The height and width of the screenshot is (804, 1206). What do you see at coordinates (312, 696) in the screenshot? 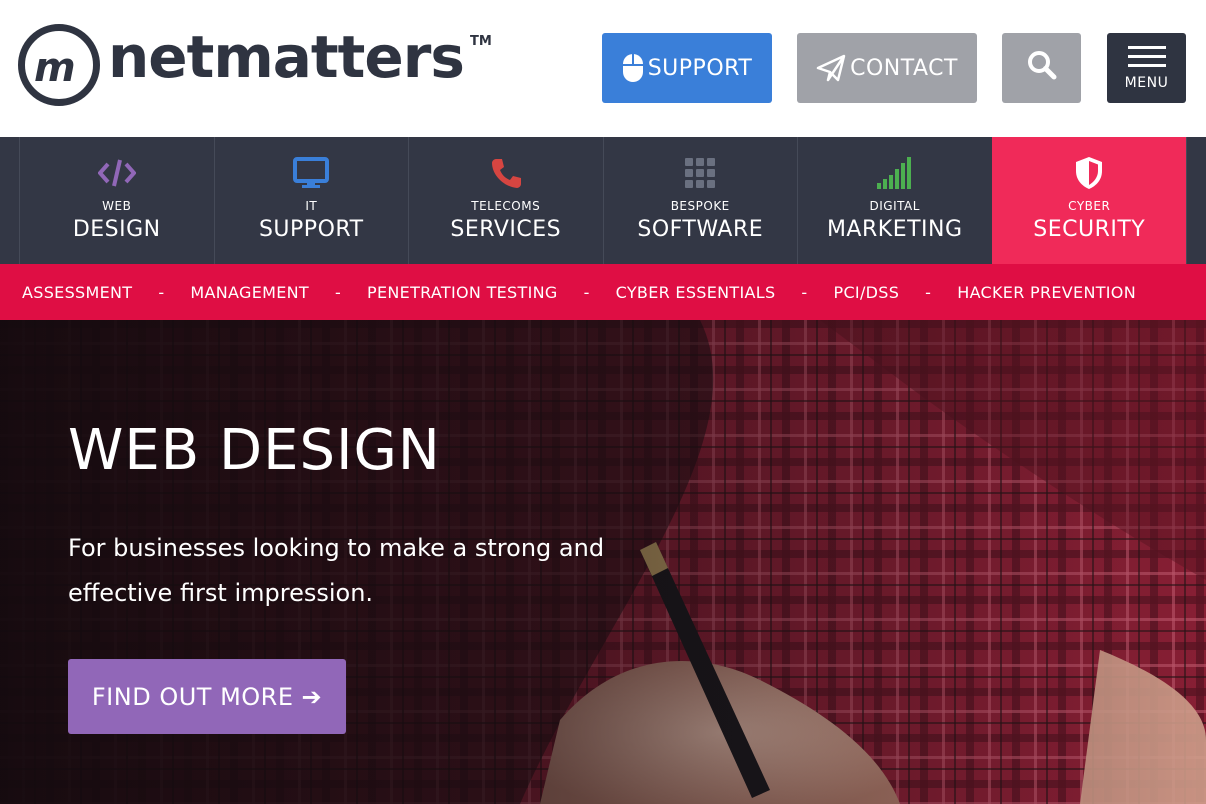
I see `arrow-right-icon: ➔` at bounding box center [312, 696].